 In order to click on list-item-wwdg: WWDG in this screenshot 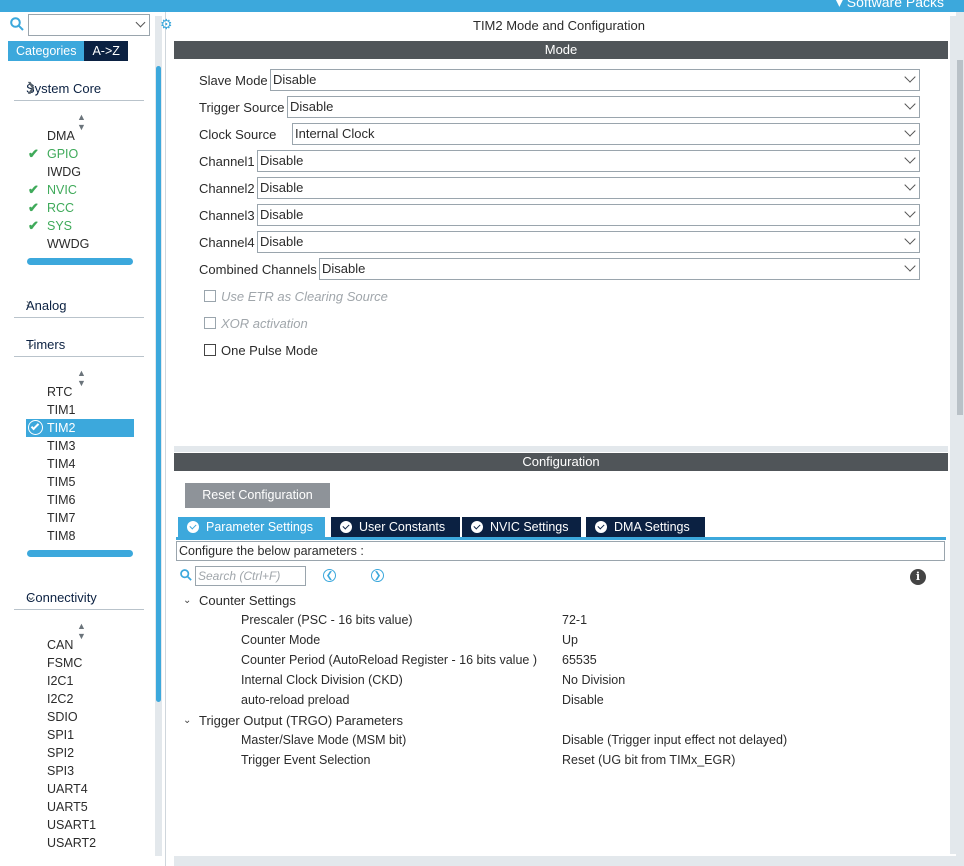, I will do `click(68, 244)`.